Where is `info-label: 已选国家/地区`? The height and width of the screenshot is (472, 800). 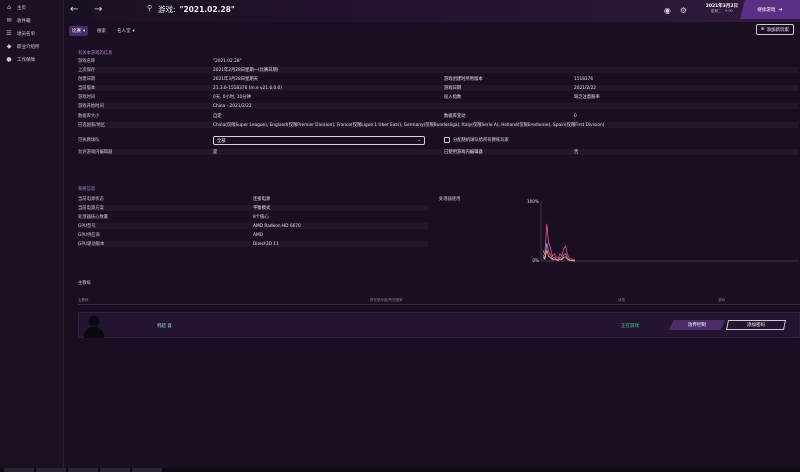 info-label: 已选国家/地区 is located at coordinates (92, 125).